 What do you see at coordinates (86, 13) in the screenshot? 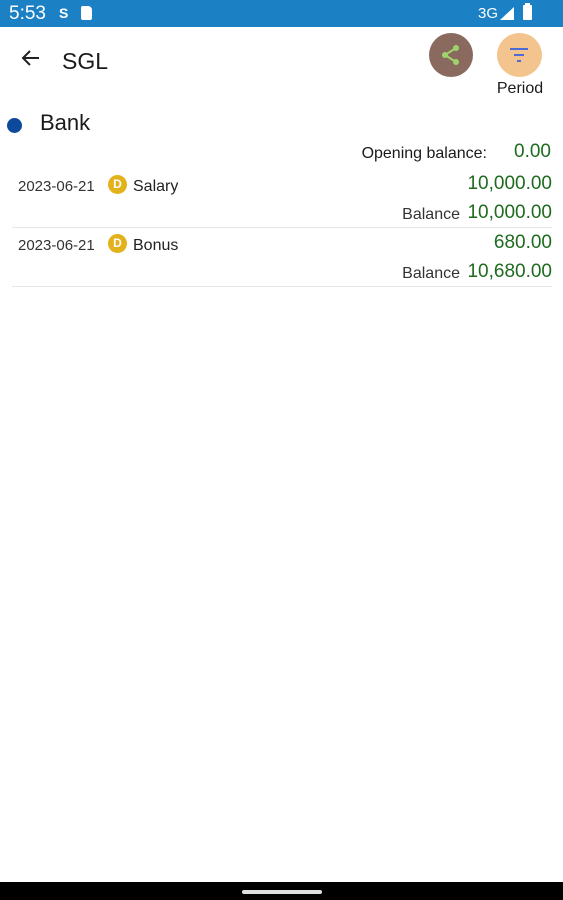
I see `sd-card-icon` at bounding box center [86, 13].